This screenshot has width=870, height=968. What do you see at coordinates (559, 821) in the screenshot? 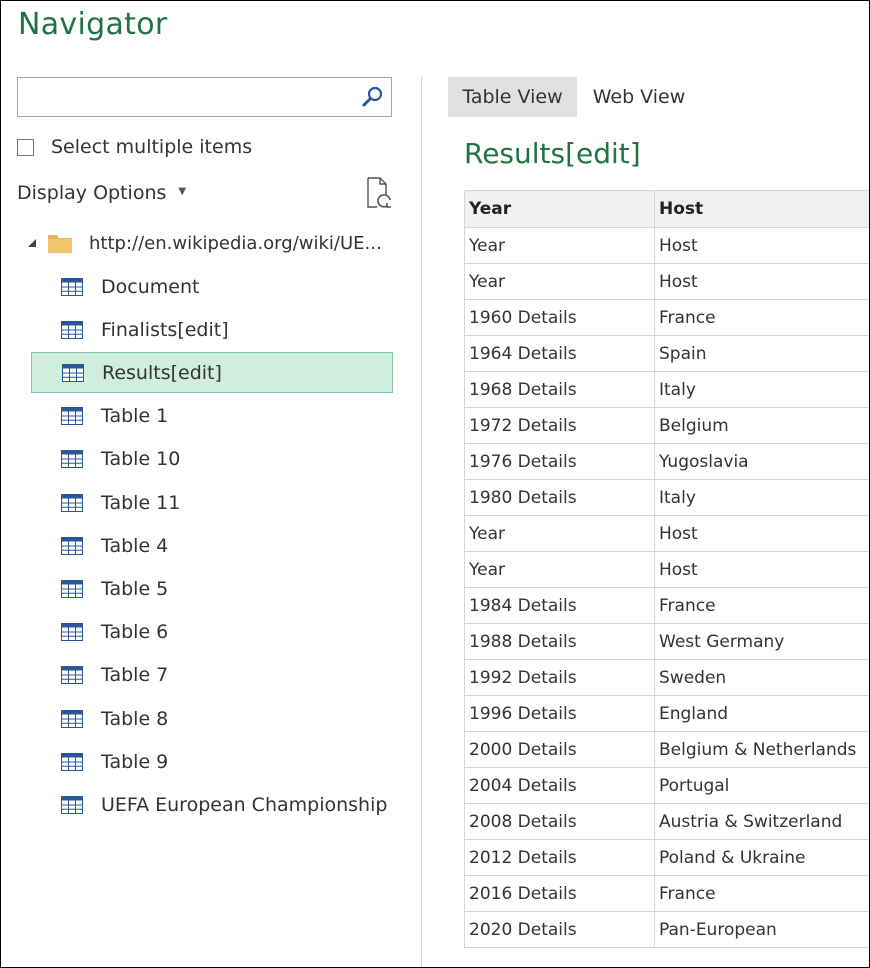
I see `cell-year: 2008 Details` at bounding box center [559, 821].